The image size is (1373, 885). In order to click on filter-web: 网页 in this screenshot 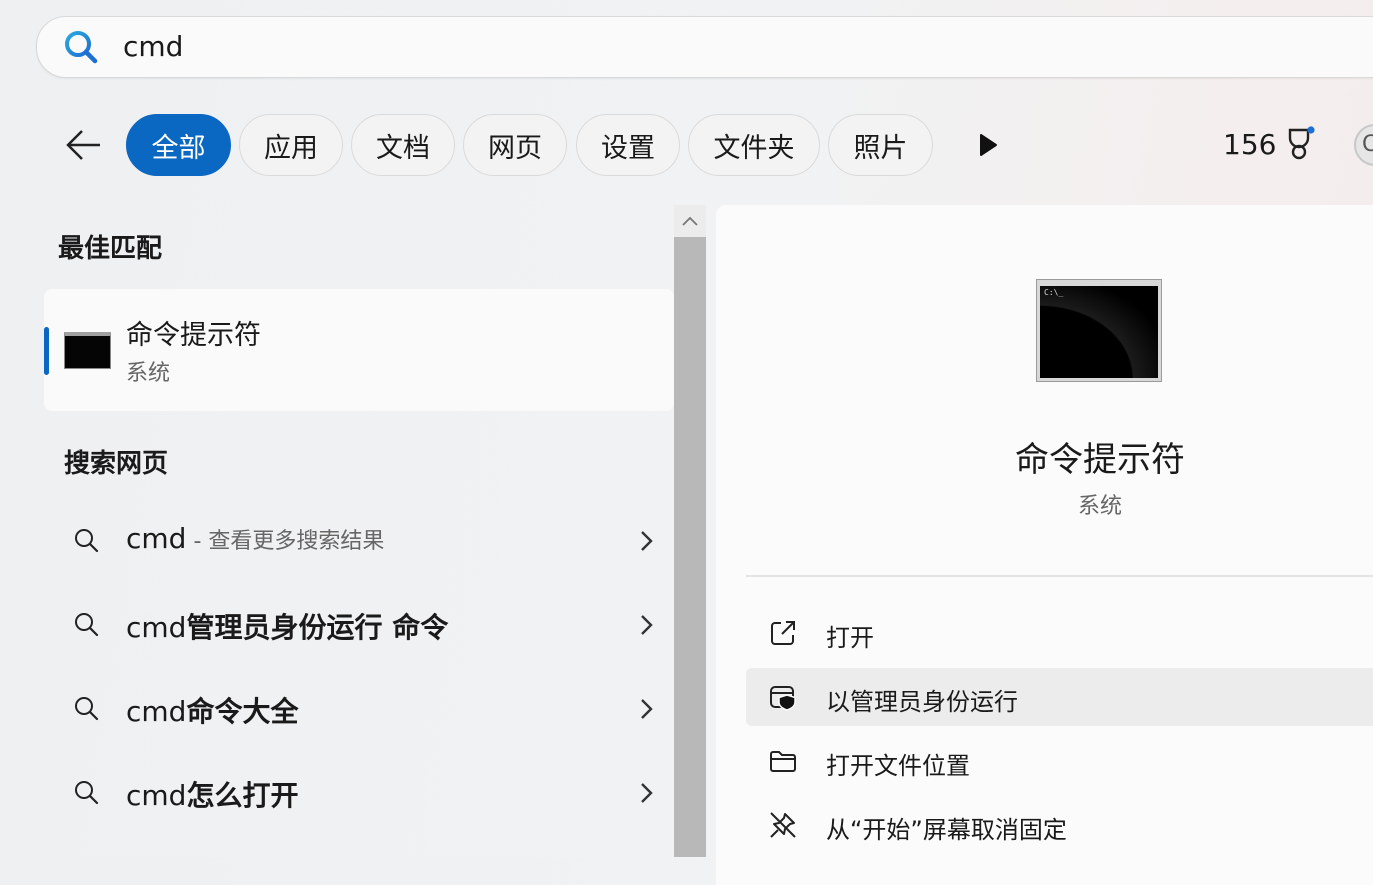, I will do `click(515, 145)`.